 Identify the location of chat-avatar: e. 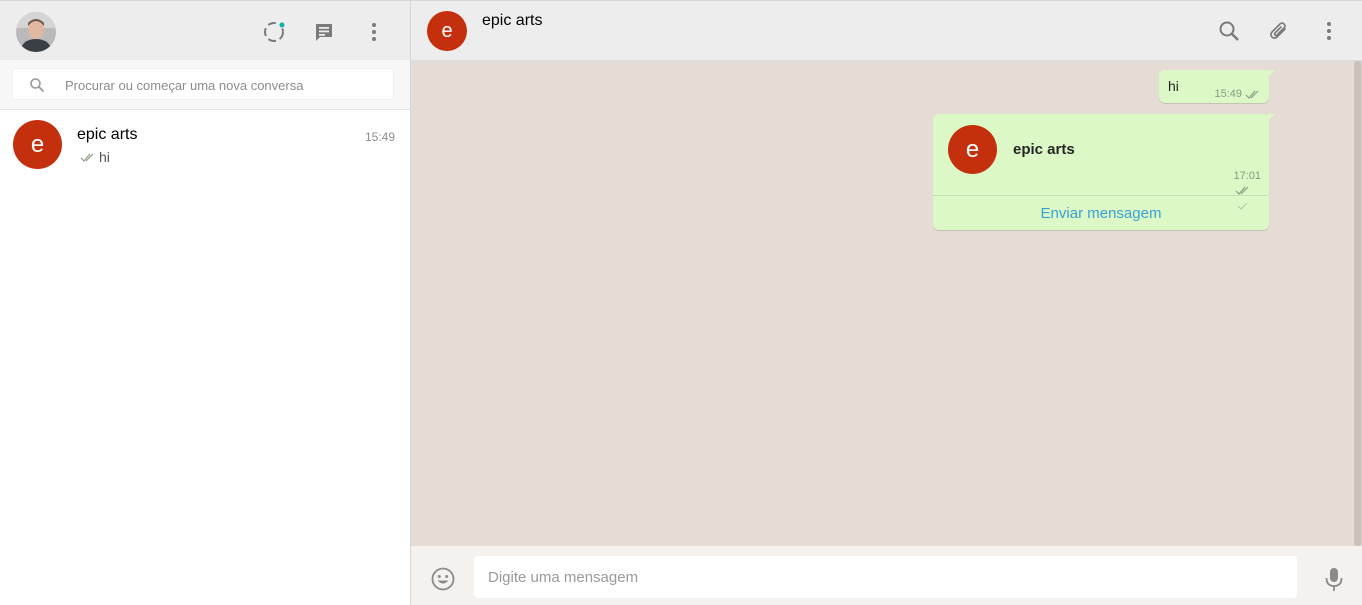
(37, 144).